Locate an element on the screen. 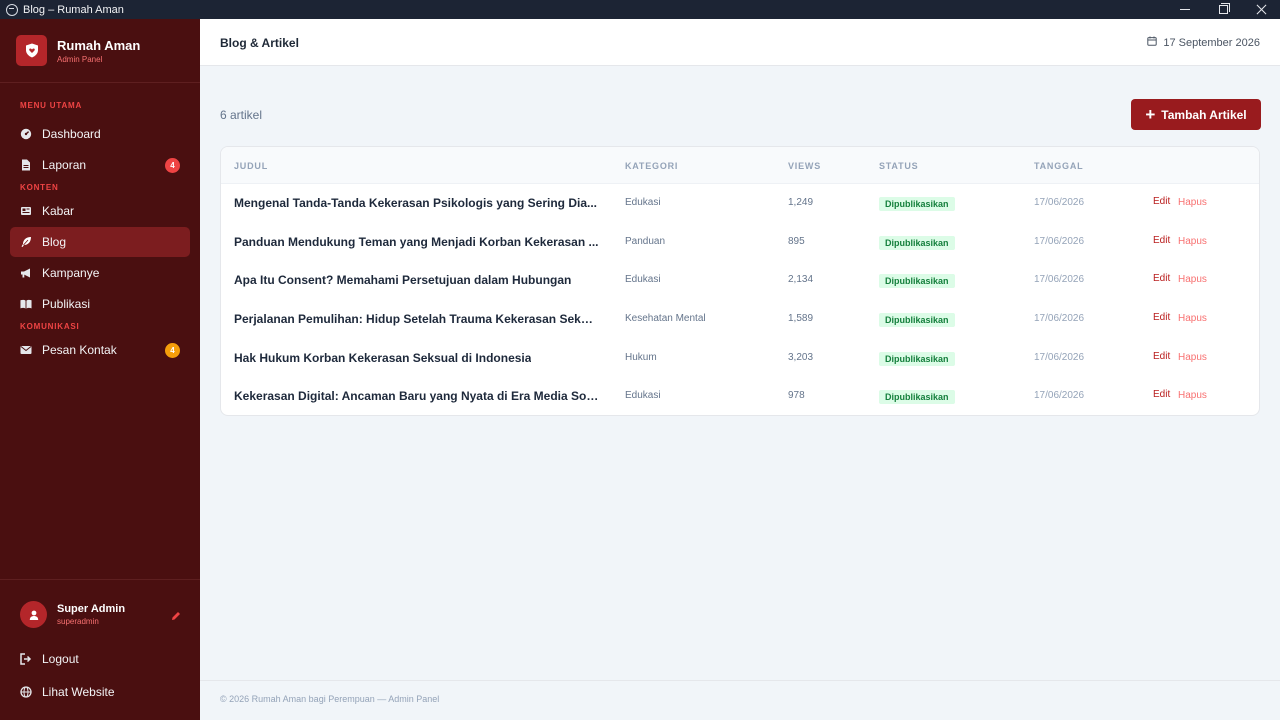  article-category: Hukum is located at coordinates (641, 357).